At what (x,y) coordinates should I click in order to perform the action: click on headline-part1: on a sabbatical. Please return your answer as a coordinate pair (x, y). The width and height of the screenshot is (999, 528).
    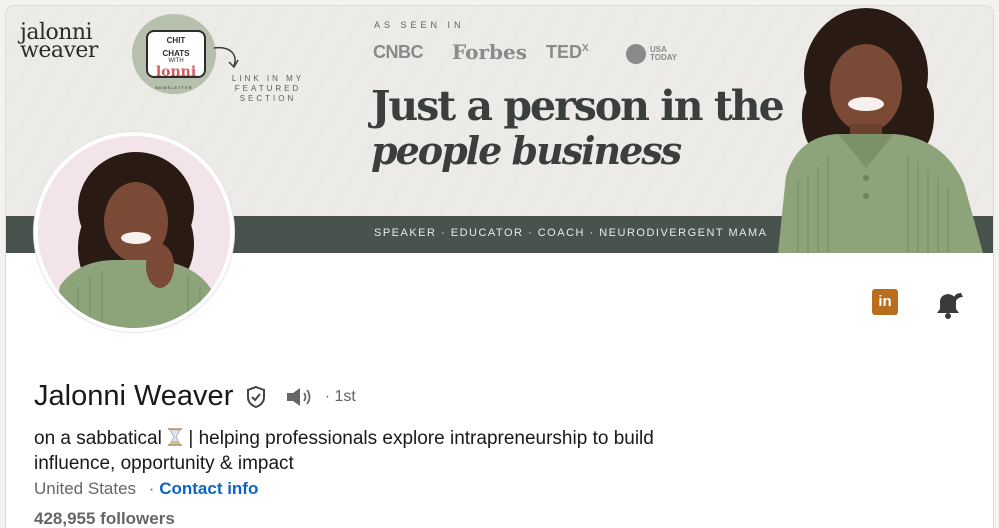
    Looking at the image, I should click on (98, 438).